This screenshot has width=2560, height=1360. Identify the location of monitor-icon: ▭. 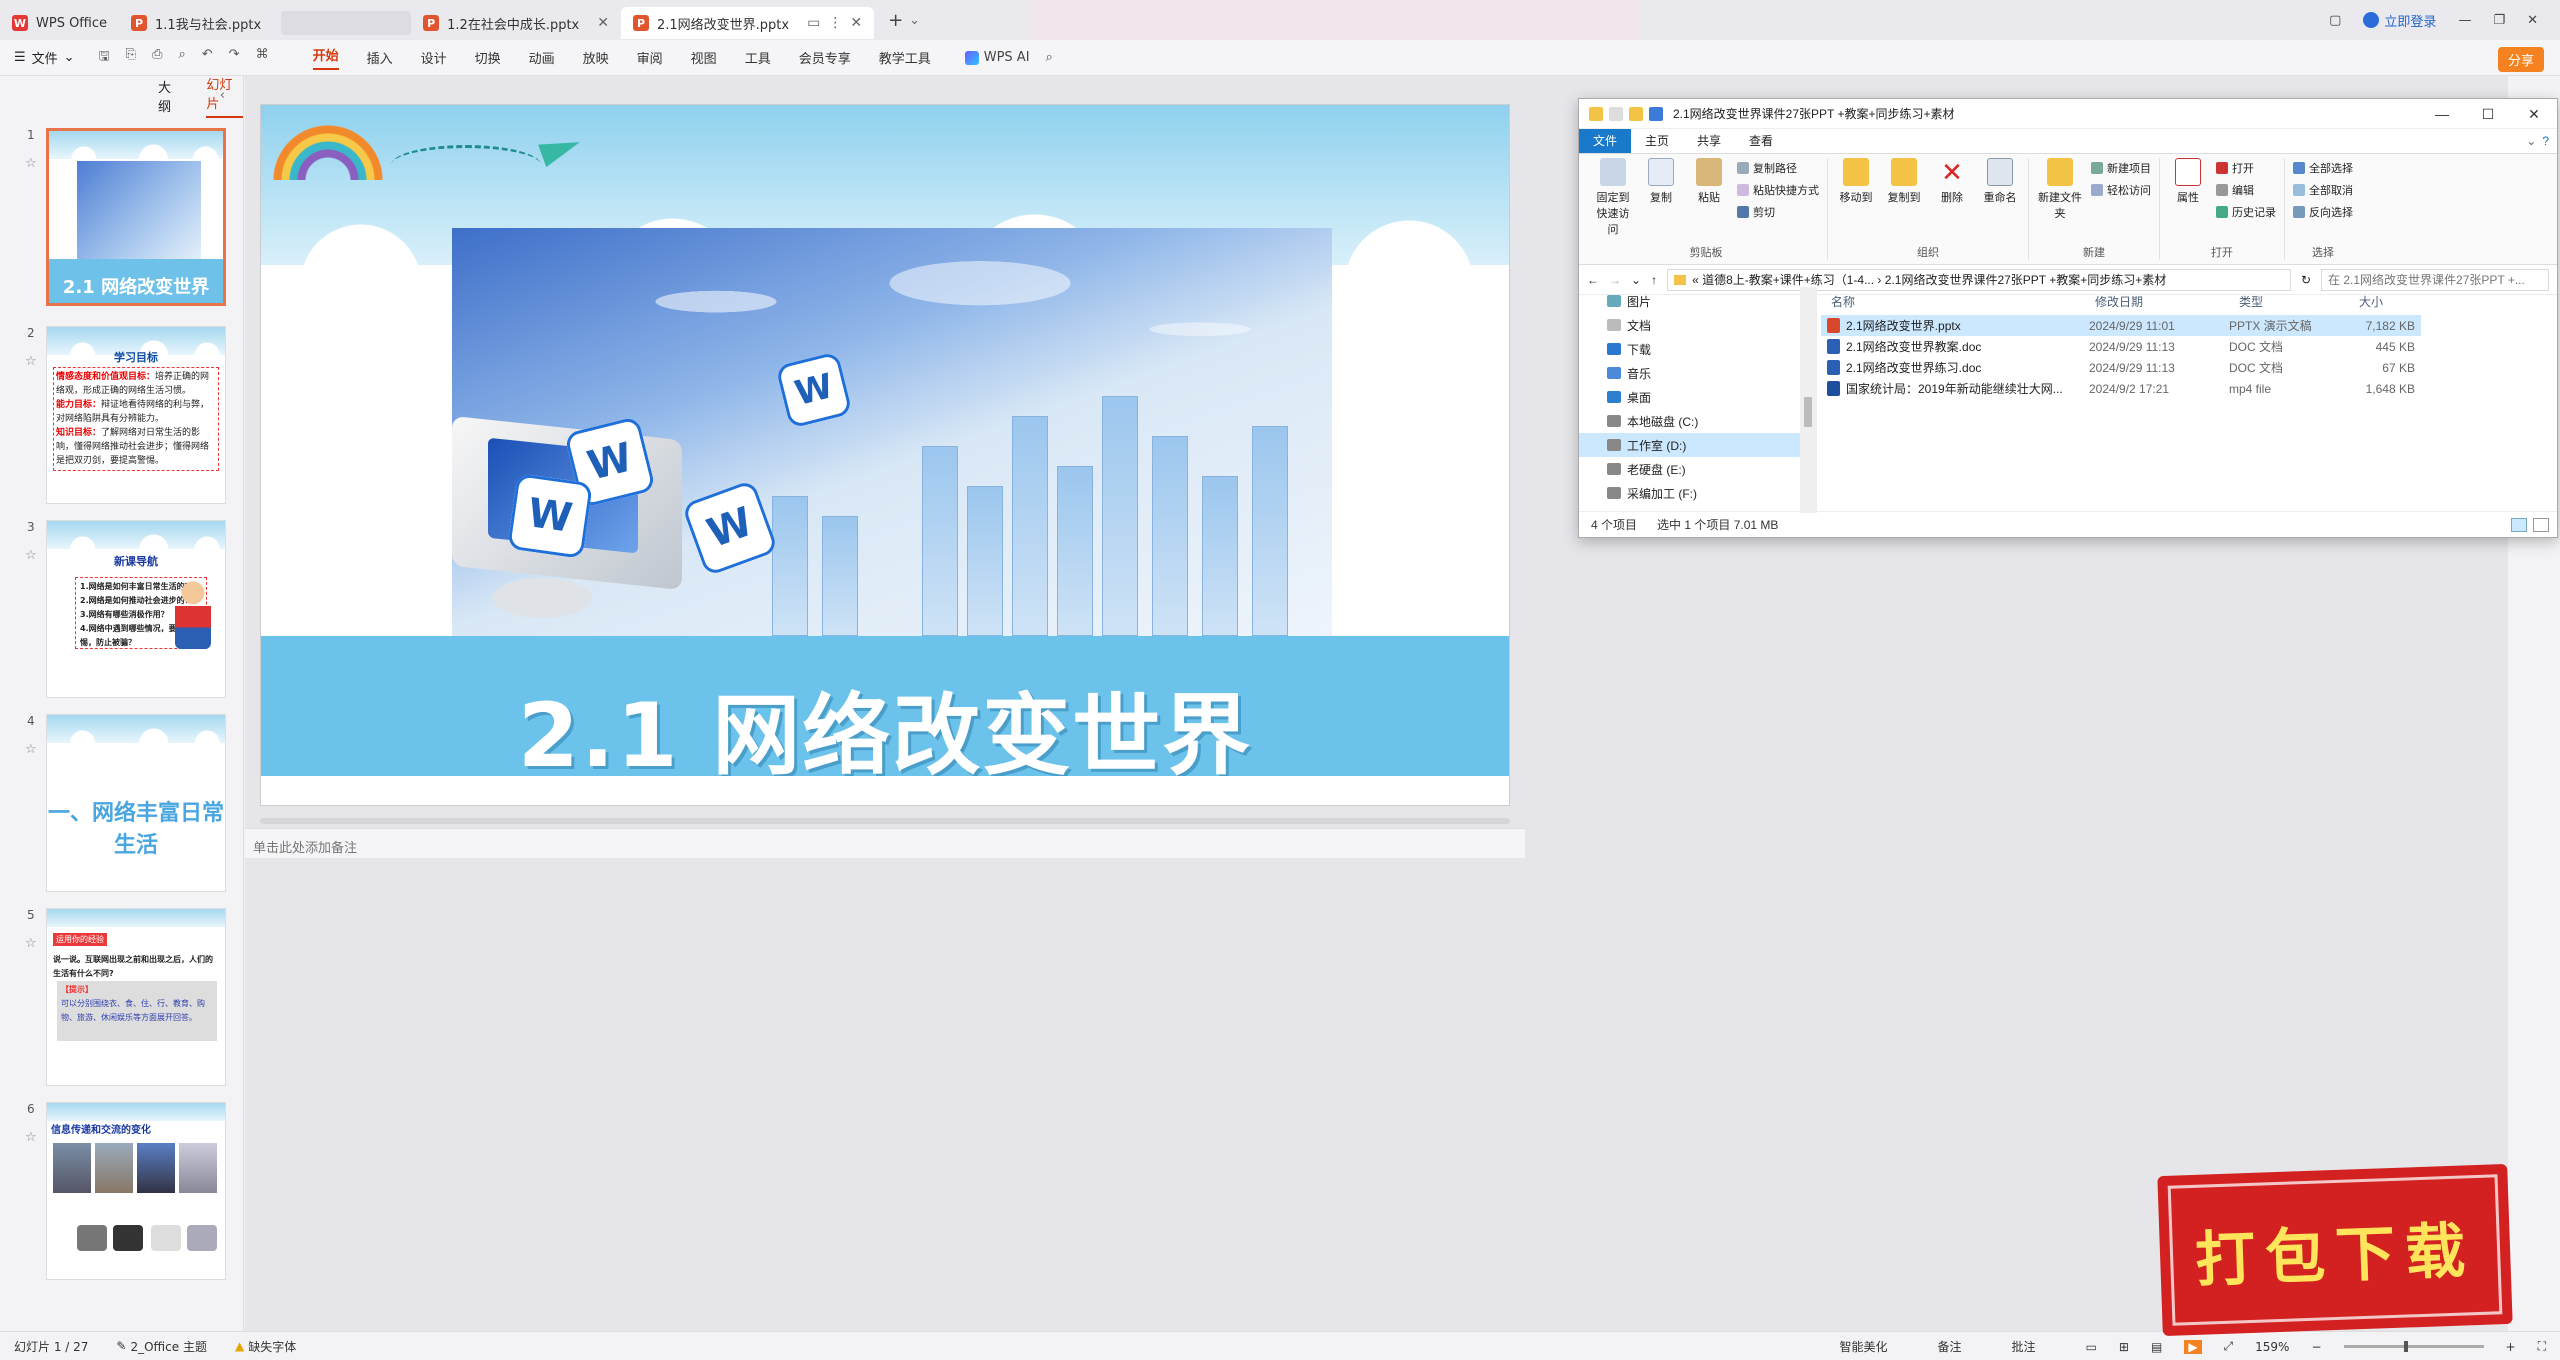
(813, 23).